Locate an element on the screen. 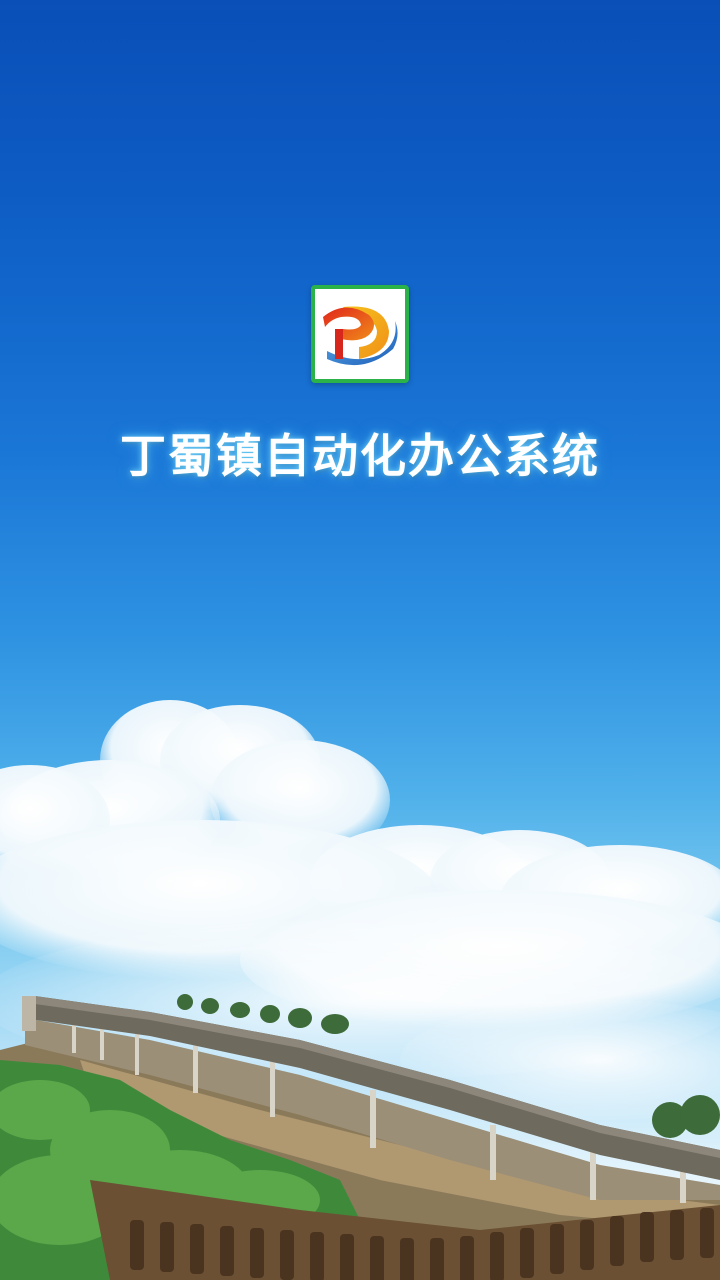 The image size is (720, 1280). app-title: 丁蜀镇自动化办公系统 is located at coordinates (360, 456).